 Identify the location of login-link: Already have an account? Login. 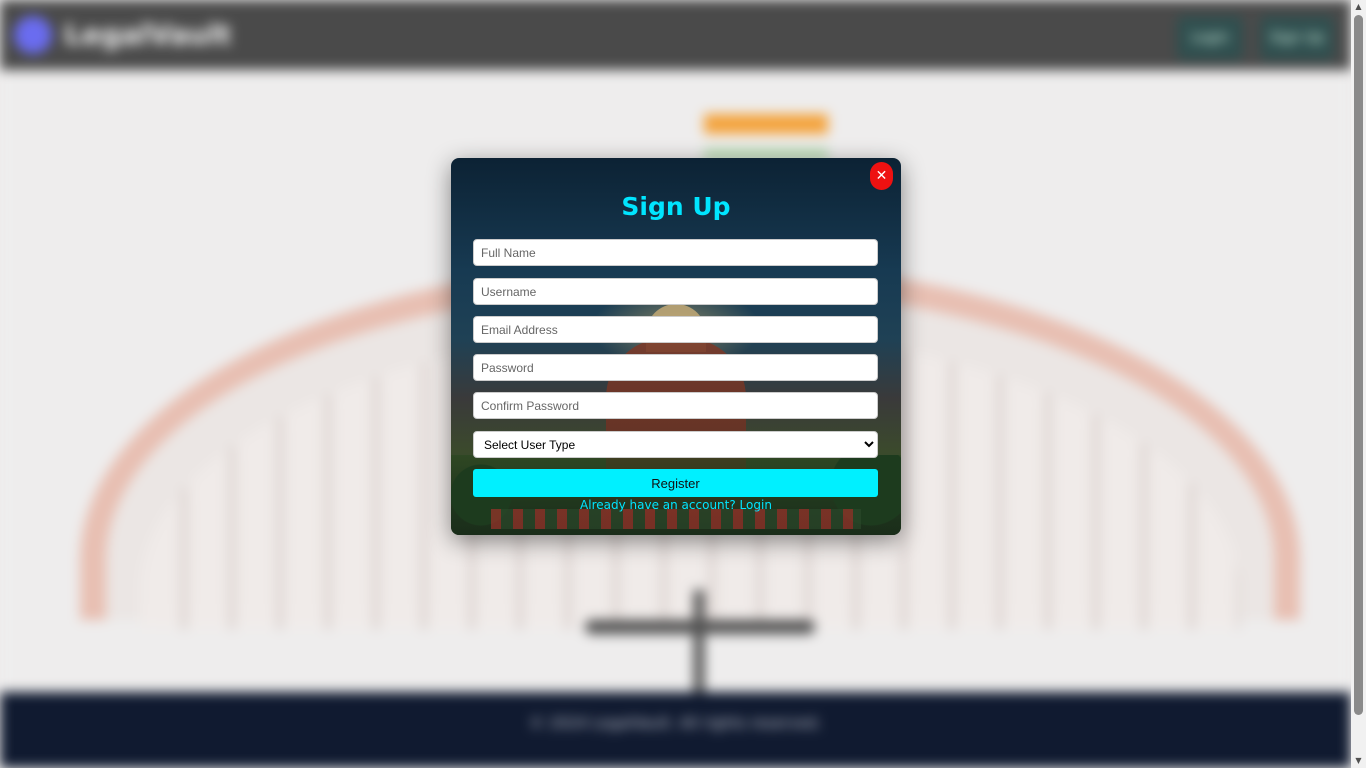
(676, 505).